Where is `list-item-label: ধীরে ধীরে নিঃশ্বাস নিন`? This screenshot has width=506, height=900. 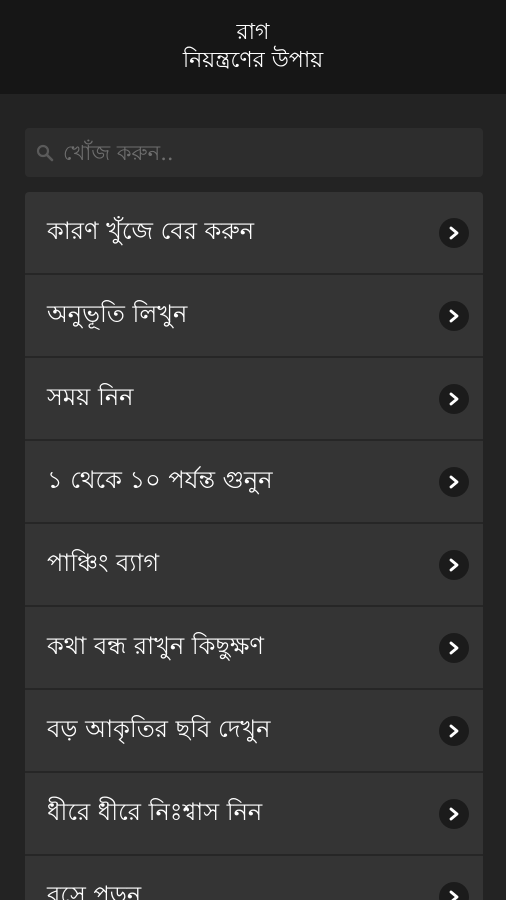 list-item-label: ধীরে ধীরে নিঃশ্বাস নিন is located at coordinates (155, 811).